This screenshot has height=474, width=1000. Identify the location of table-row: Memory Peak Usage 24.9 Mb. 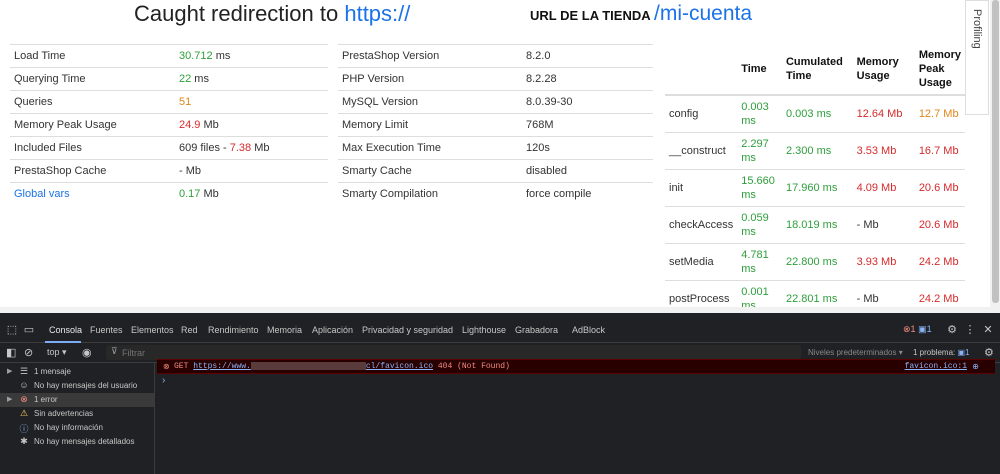
(169, 125).